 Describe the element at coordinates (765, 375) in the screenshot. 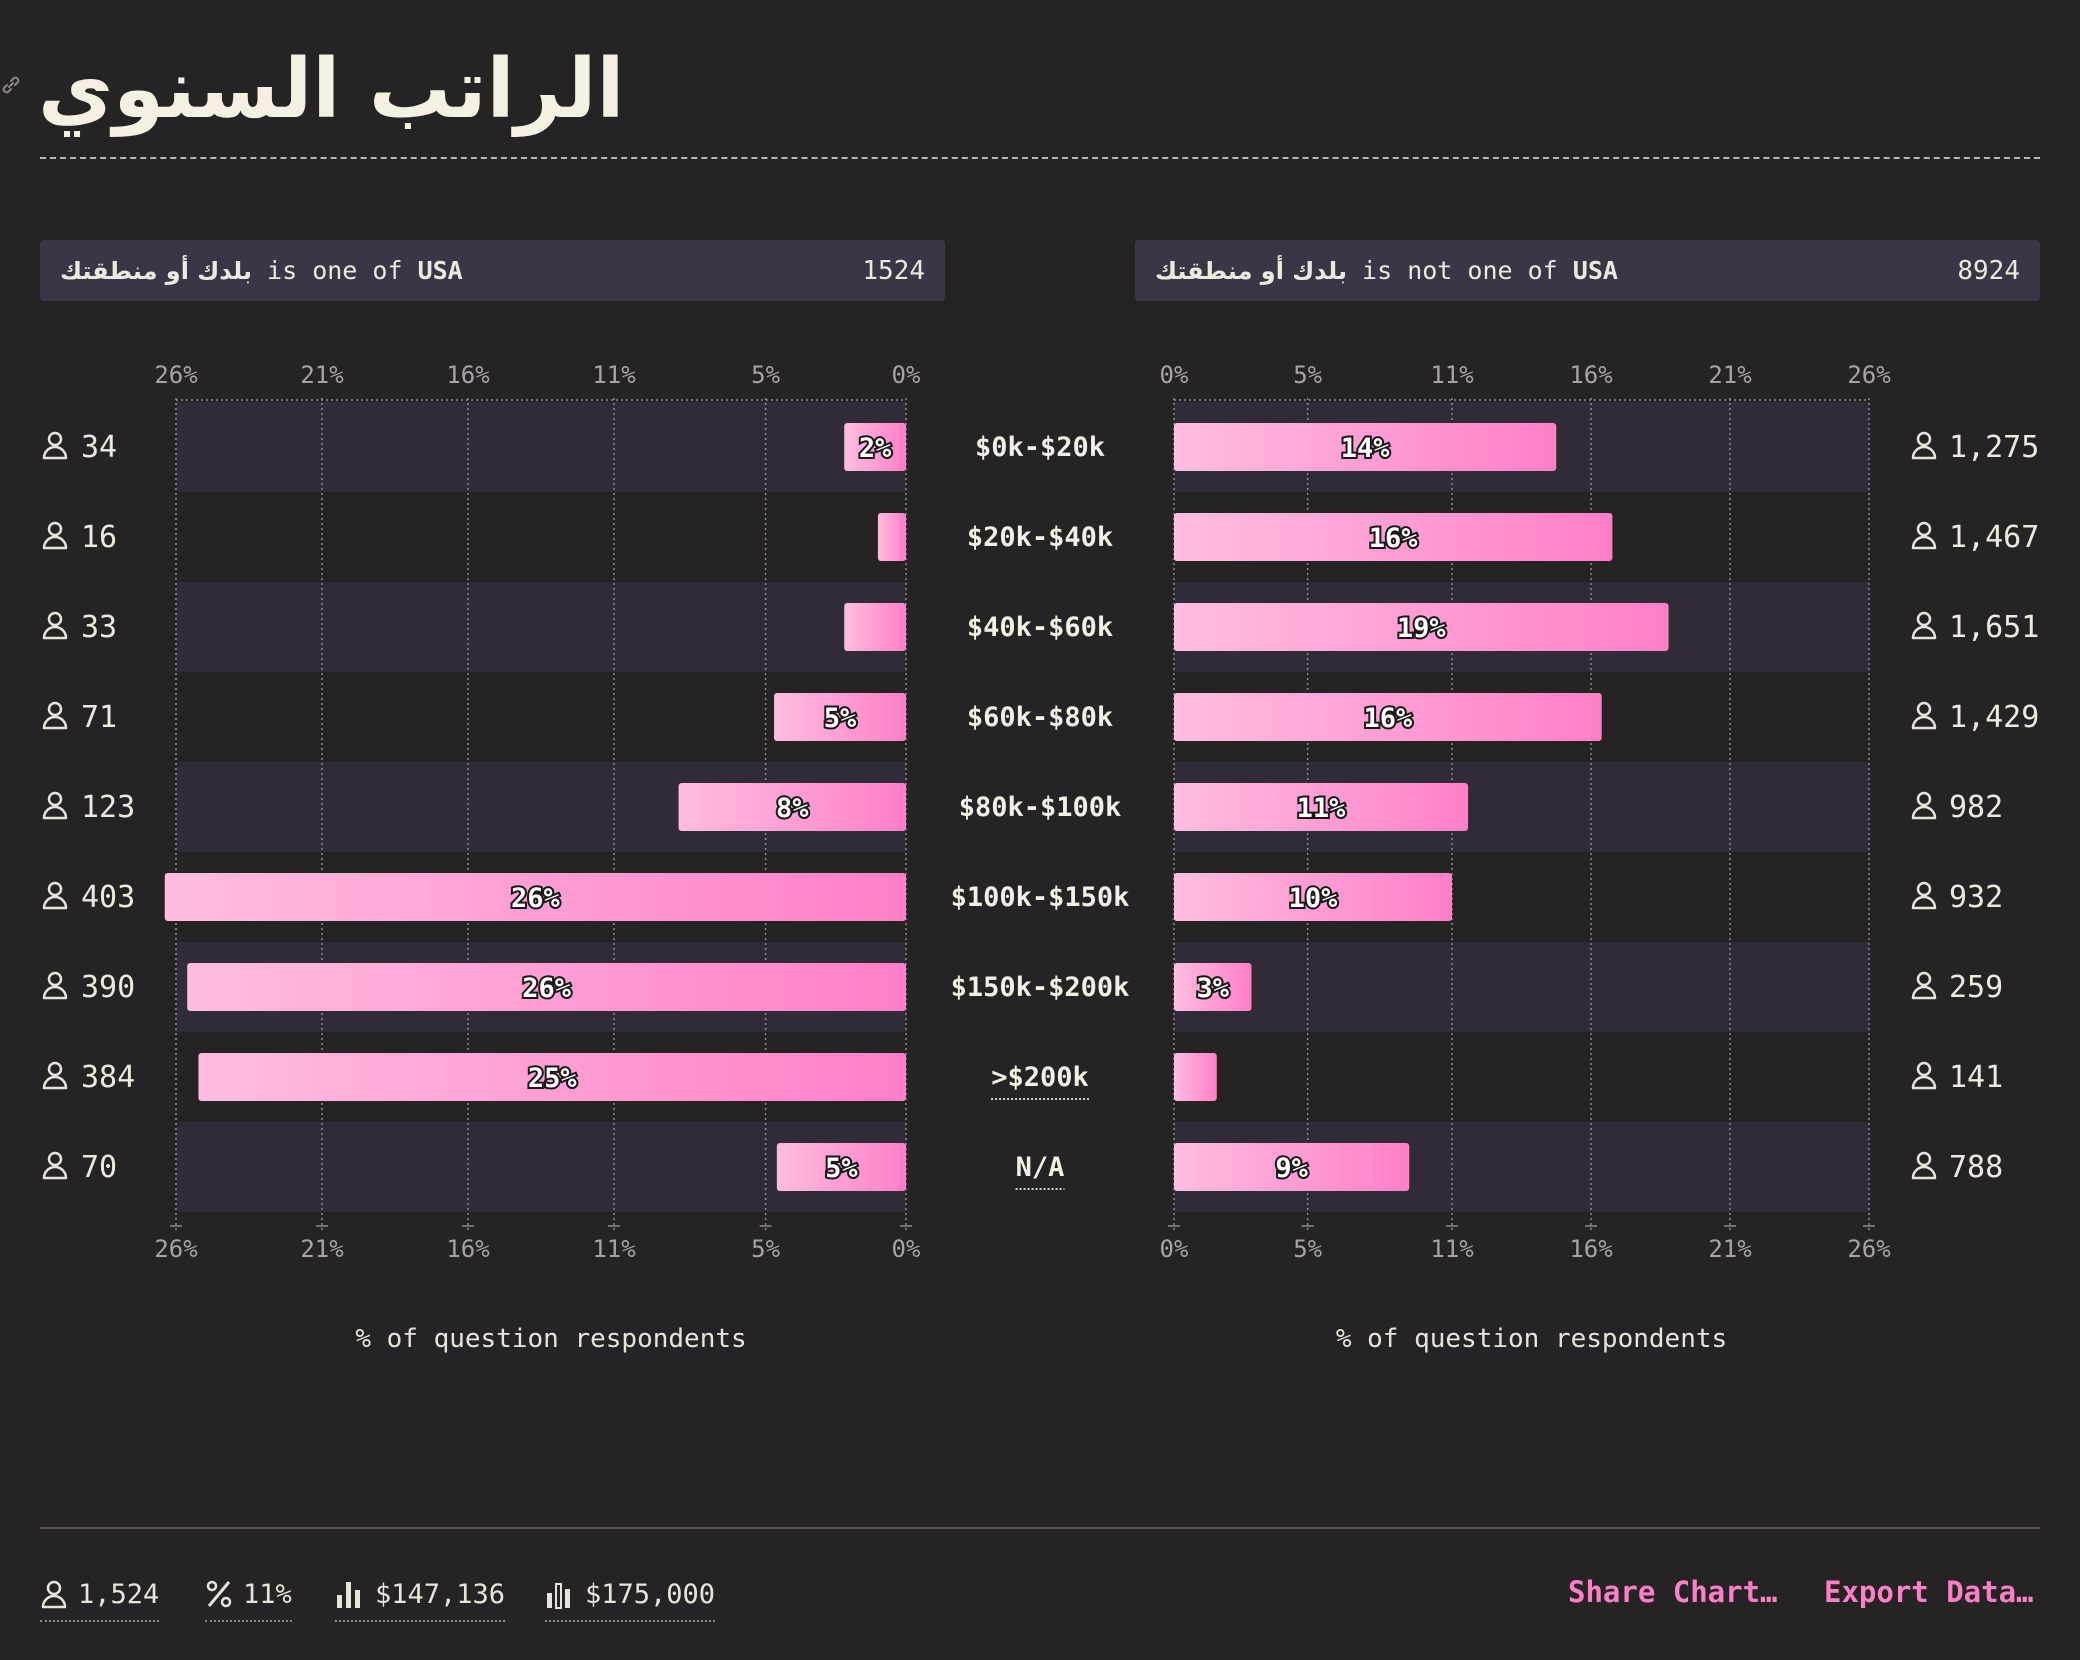

I see `x-tick-label-top-left: 5%` at that location.